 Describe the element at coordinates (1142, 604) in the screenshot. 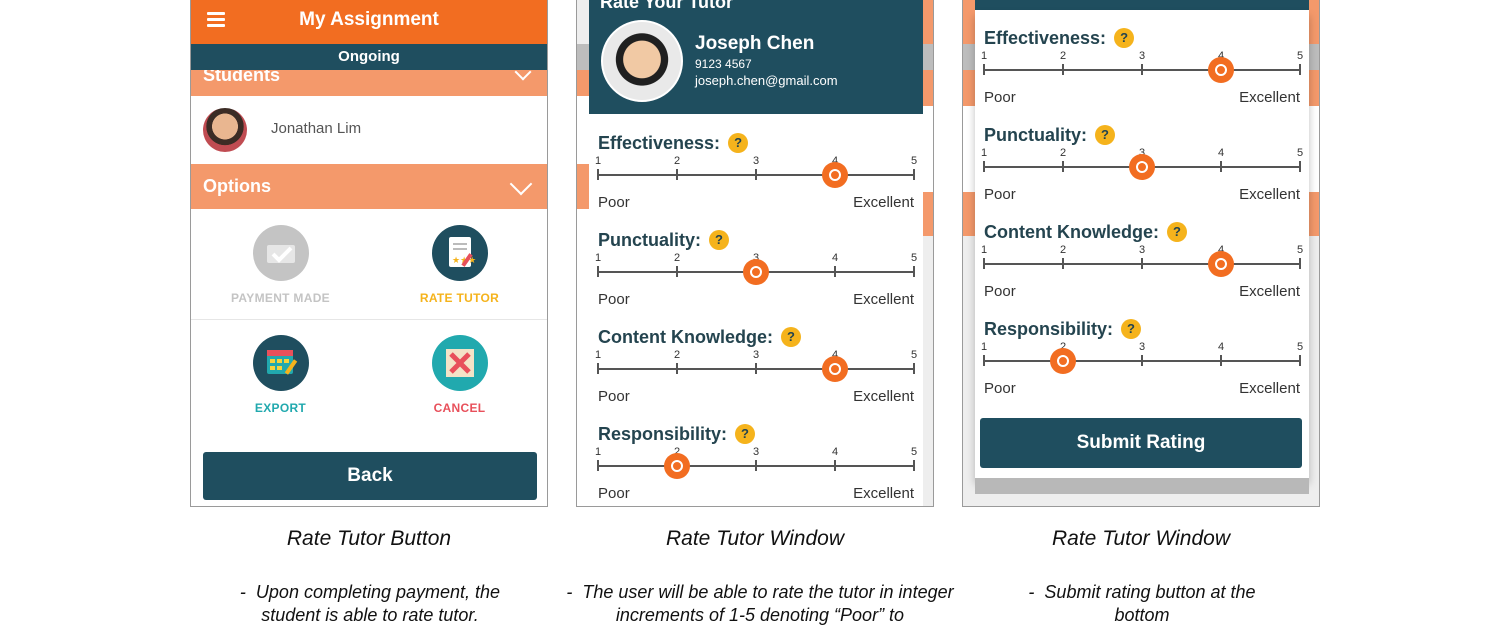

I see `caption-desc-3: - Submit rating button at the bottom` at that location.